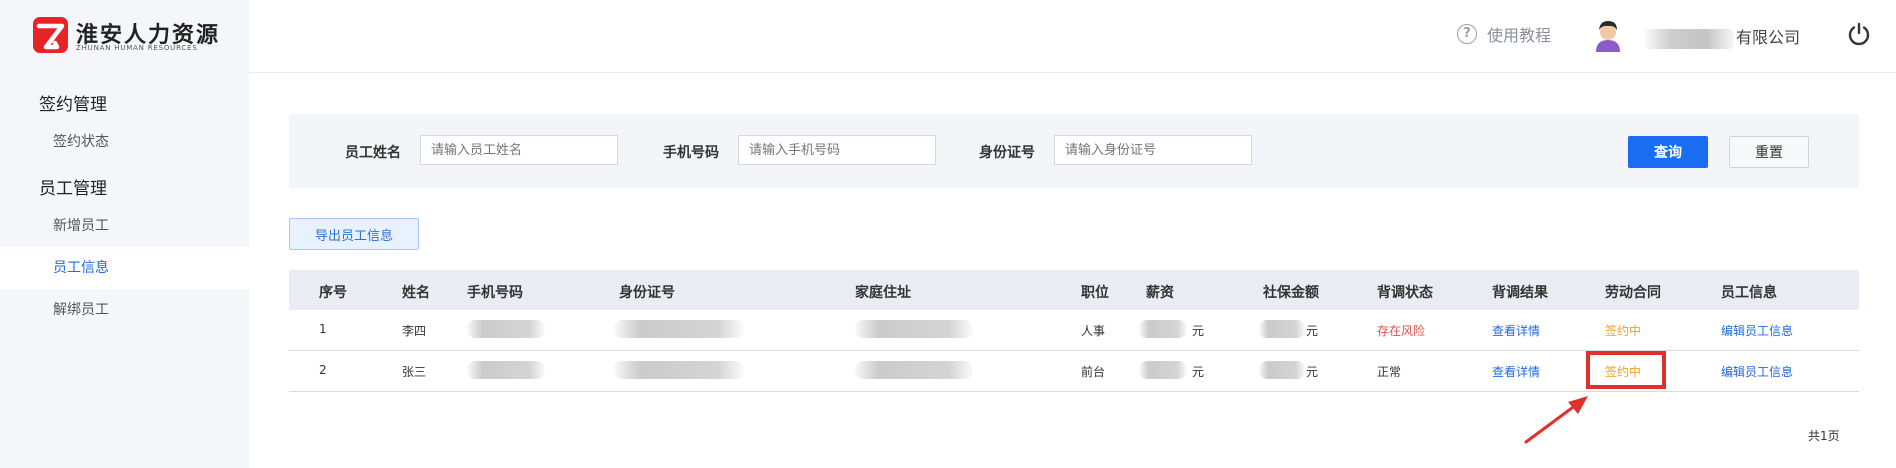 Image resolution: width=1896 pixels, height=468 pixels. I want to click on company-name: 有限公司, so click(1722, 36).